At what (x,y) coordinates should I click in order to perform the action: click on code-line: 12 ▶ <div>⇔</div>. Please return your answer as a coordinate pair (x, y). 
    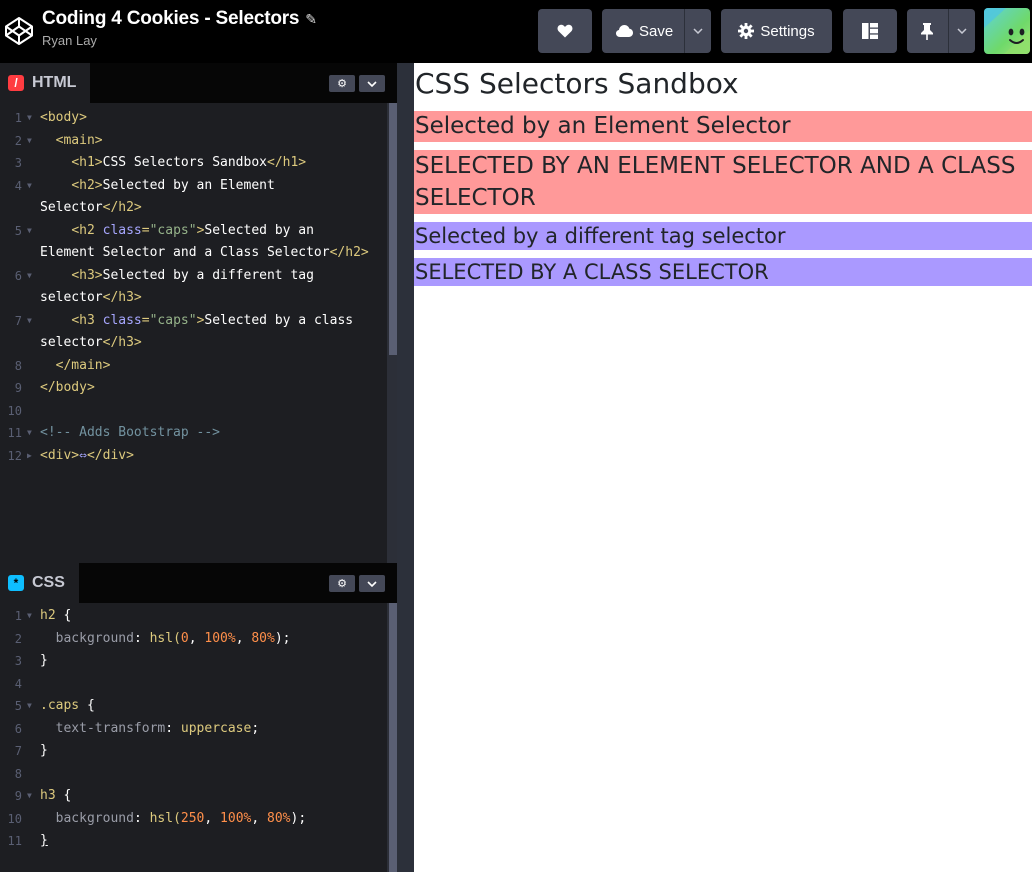
    Looking at the image, I should click on (193, 456).